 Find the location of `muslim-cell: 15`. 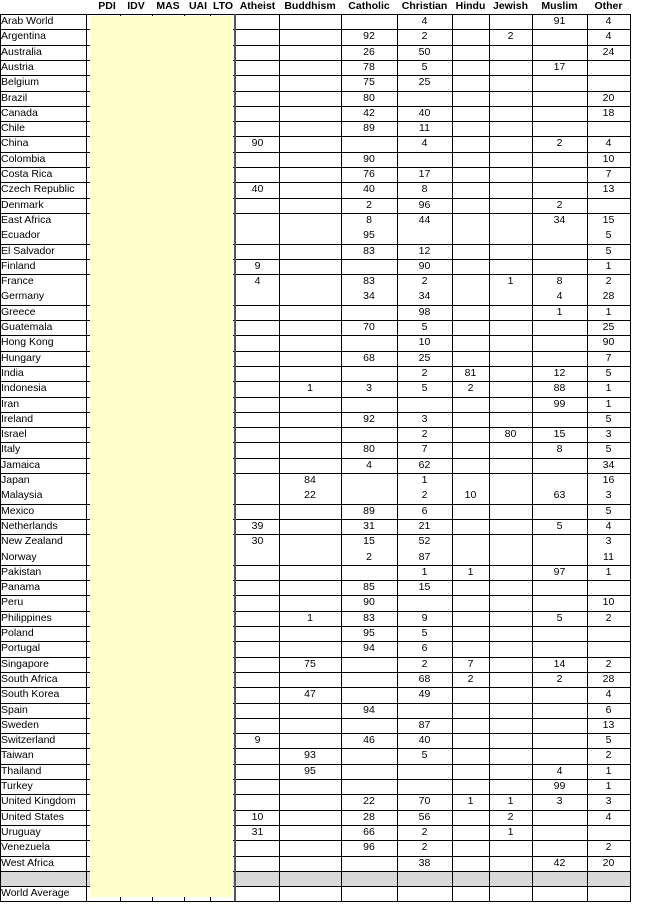

muslim-cell: 15 is located at coordinates (559, 434).